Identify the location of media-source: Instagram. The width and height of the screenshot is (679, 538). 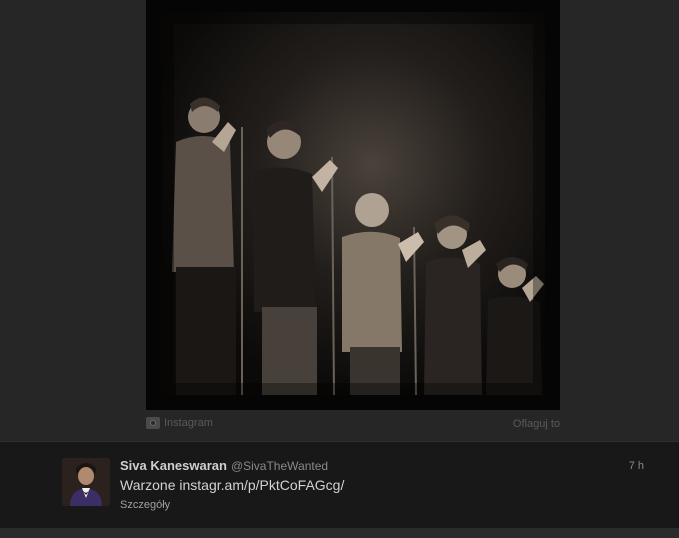
(179, 423).